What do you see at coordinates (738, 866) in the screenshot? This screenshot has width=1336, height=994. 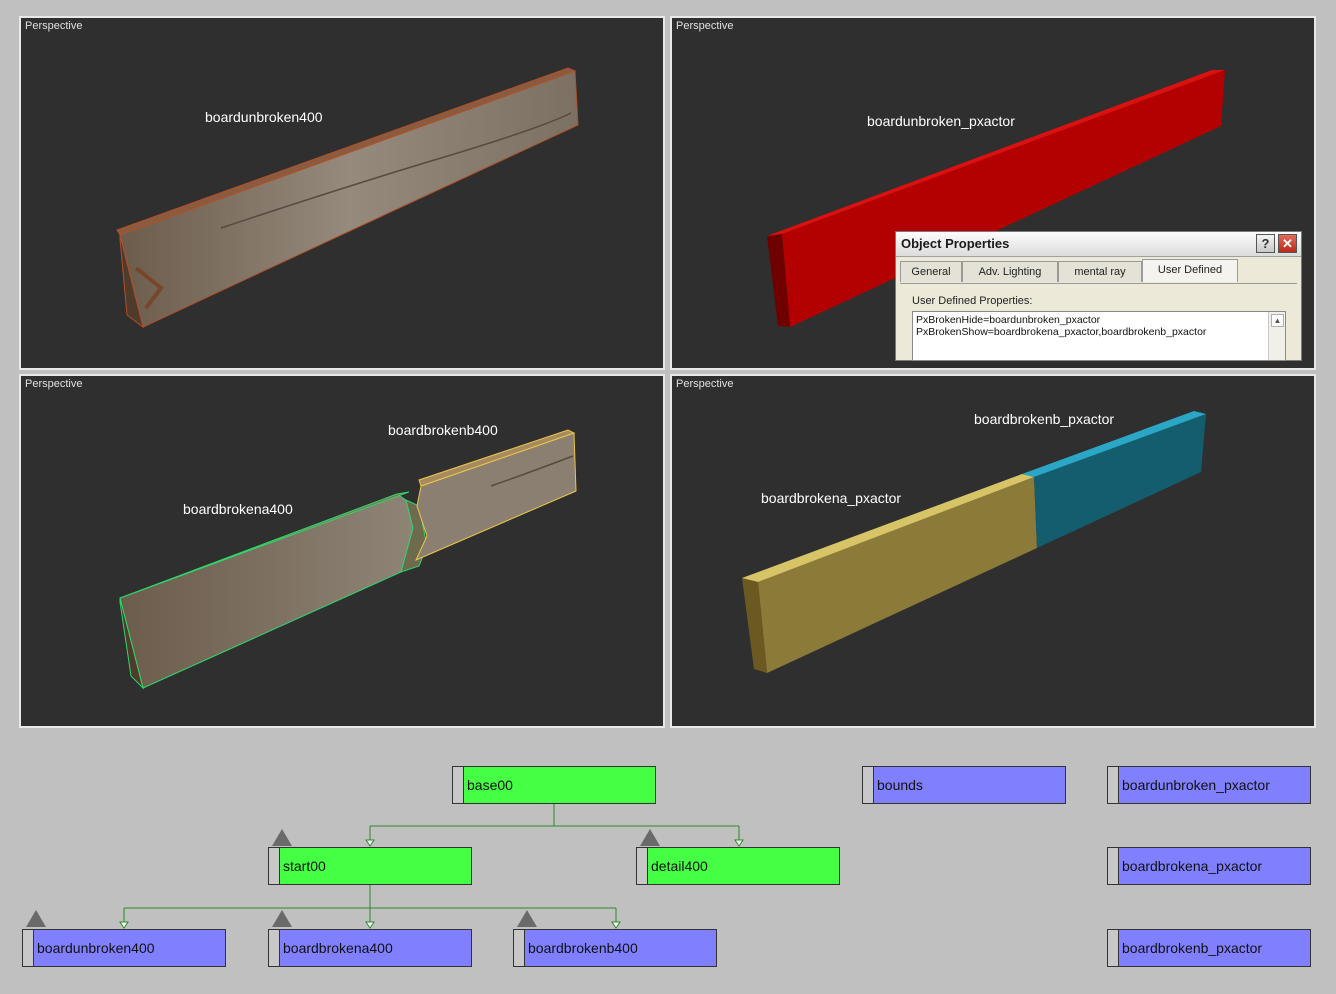 I see `node-detail400: detail400` at bounding box center [738, 866].